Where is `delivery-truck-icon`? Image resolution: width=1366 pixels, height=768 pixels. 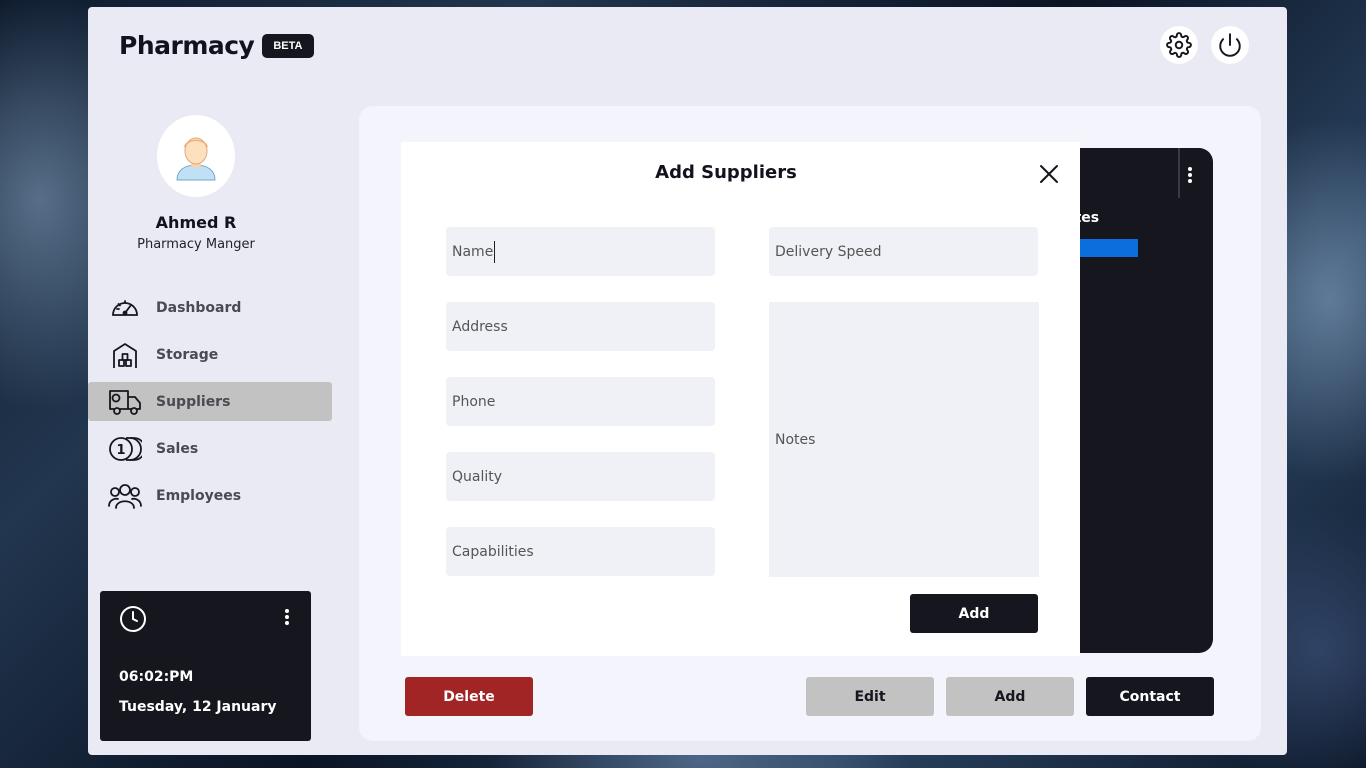
delivery-truck-icon is located at coordinates (125, 402).